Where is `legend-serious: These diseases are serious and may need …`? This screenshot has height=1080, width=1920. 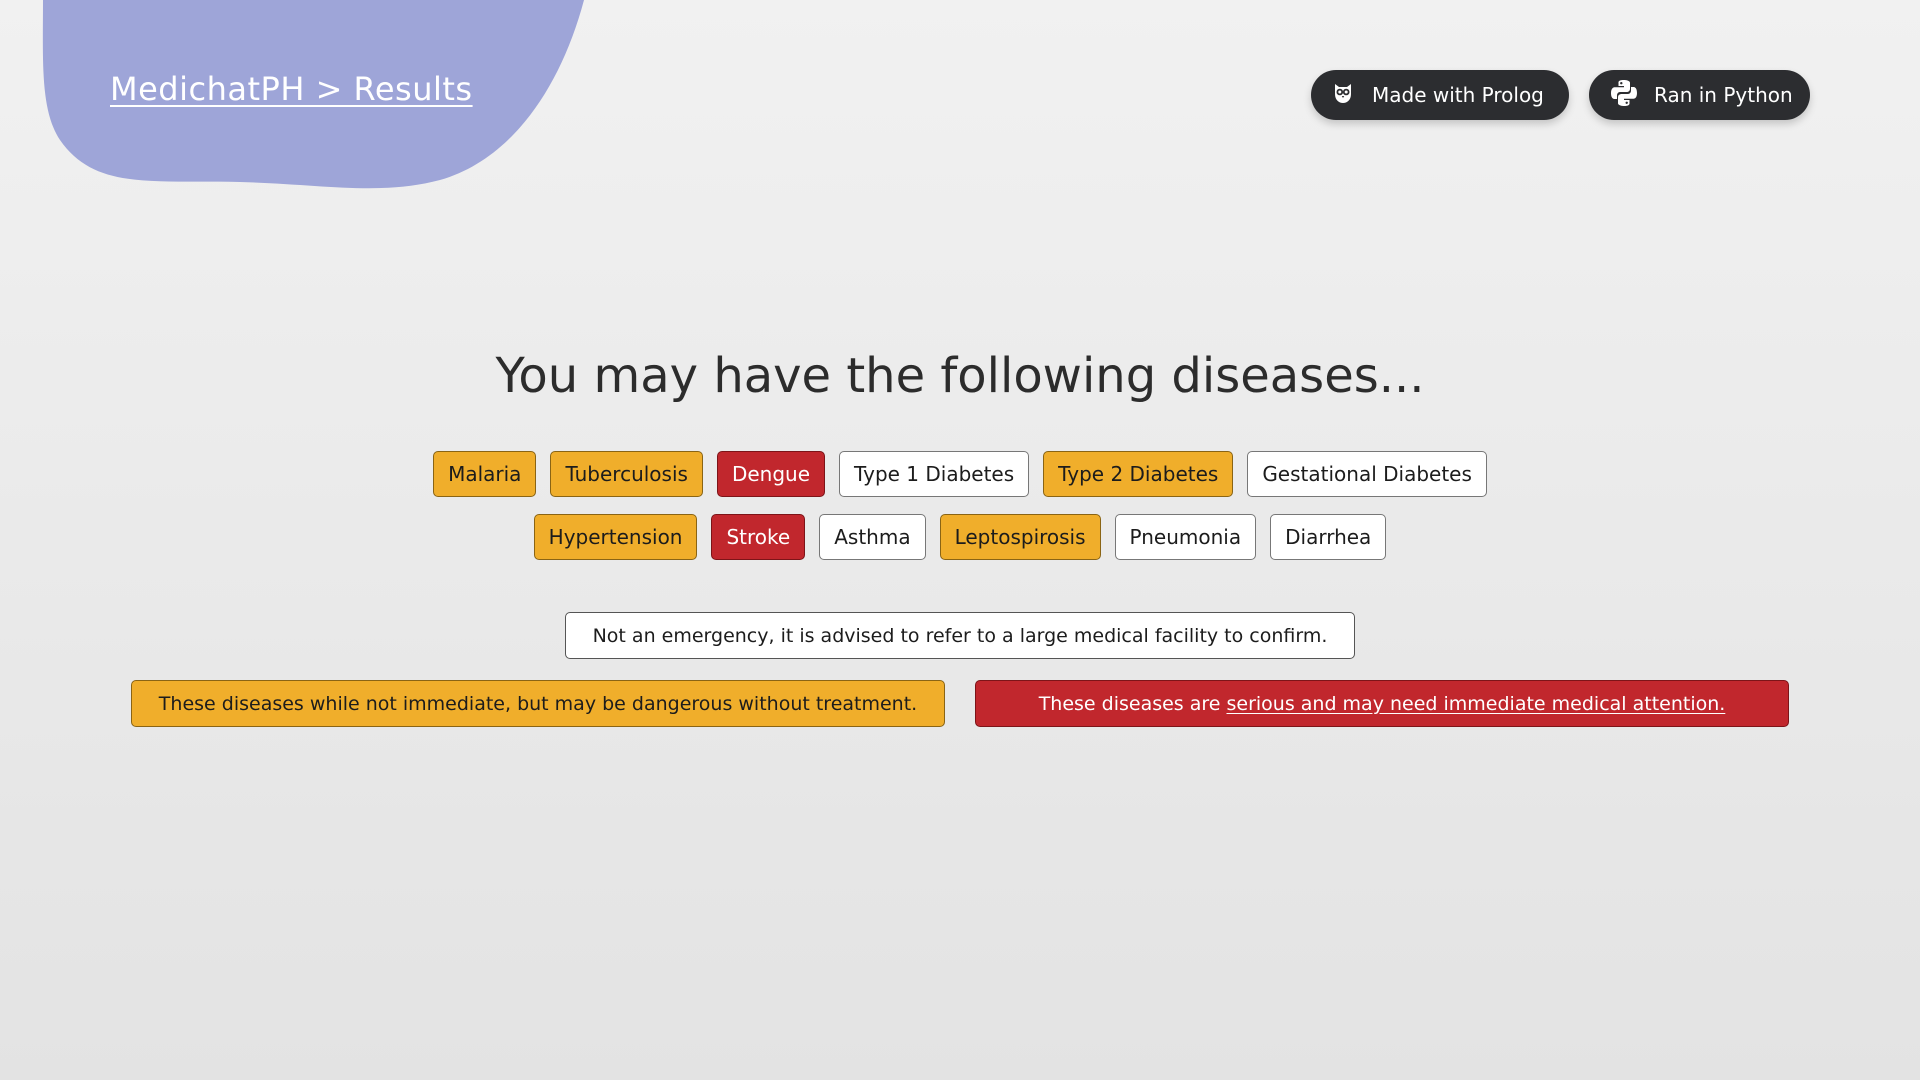
legend-serious: These diseases are serious and may need … is located at coordinates (1382, 703).